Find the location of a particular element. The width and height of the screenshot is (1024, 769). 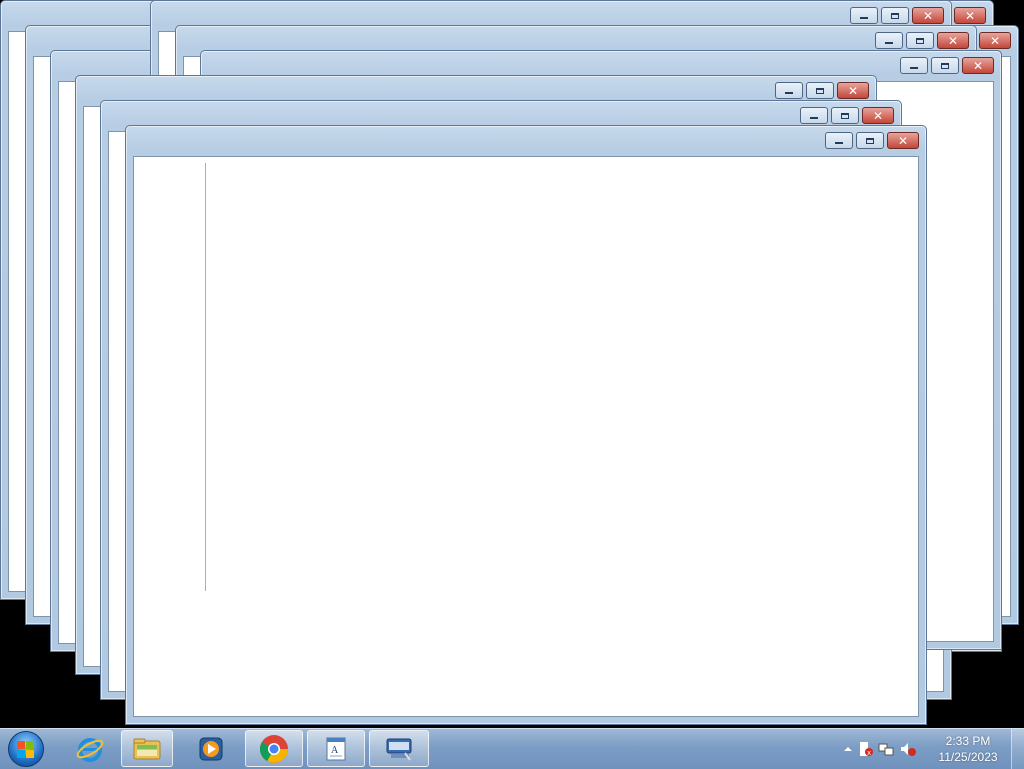

keyboard-icon is located at coordinates (399, 749).